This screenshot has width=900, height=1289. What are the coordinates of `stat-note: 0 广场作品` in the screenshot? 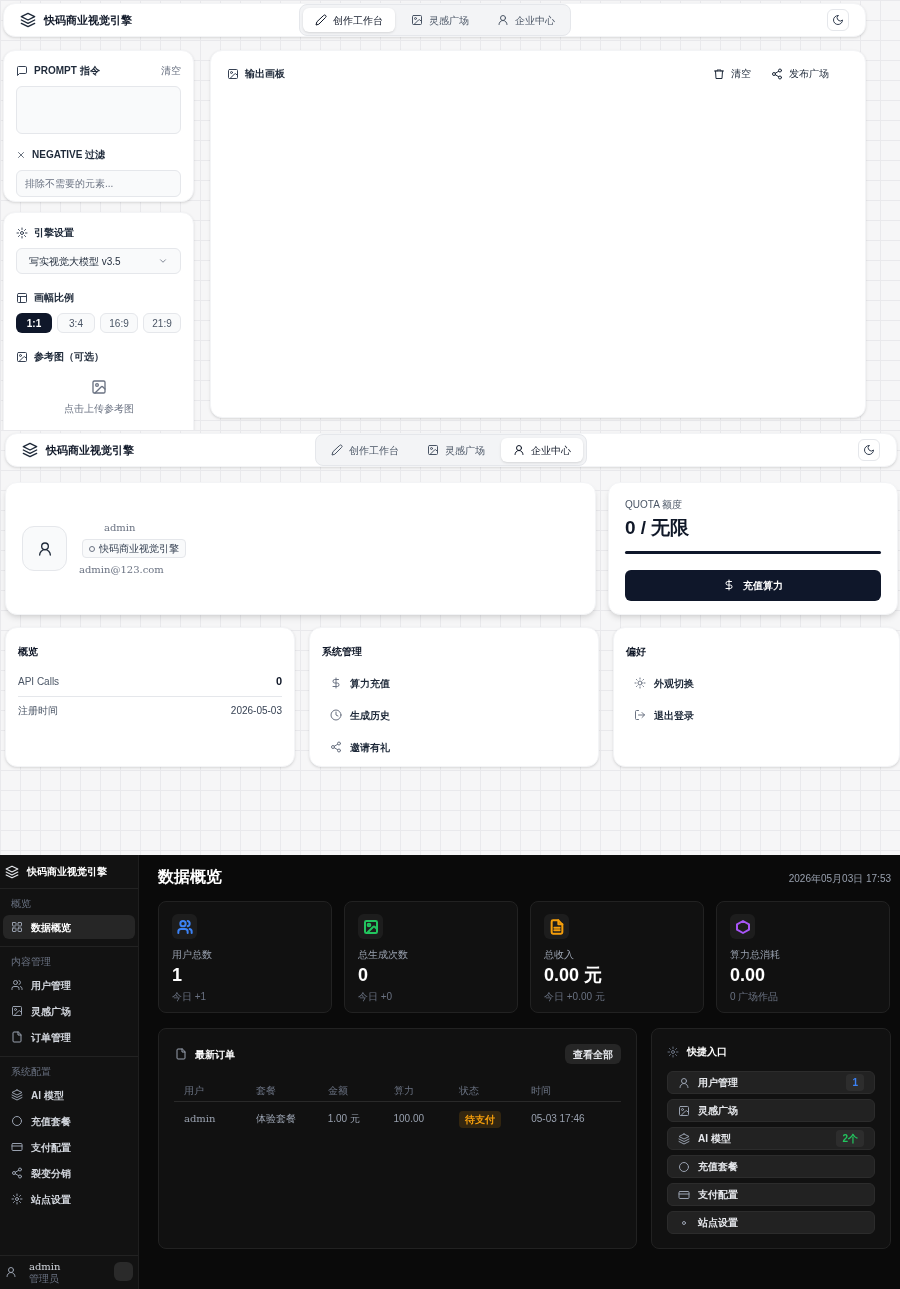 It's located at (755, 996).